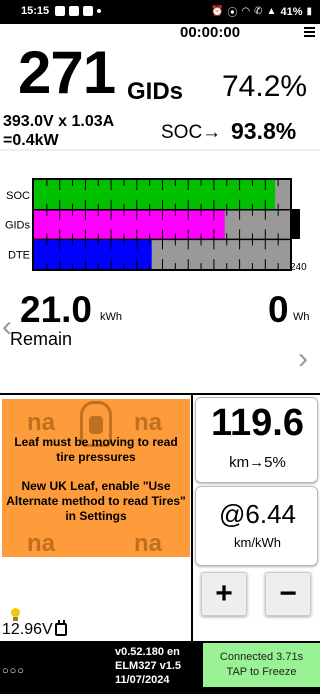  Describe the element at coordinates (59, 121) in the screenshot. I see `voltage-current-readout: 393.0V x 1.03A` at that location.